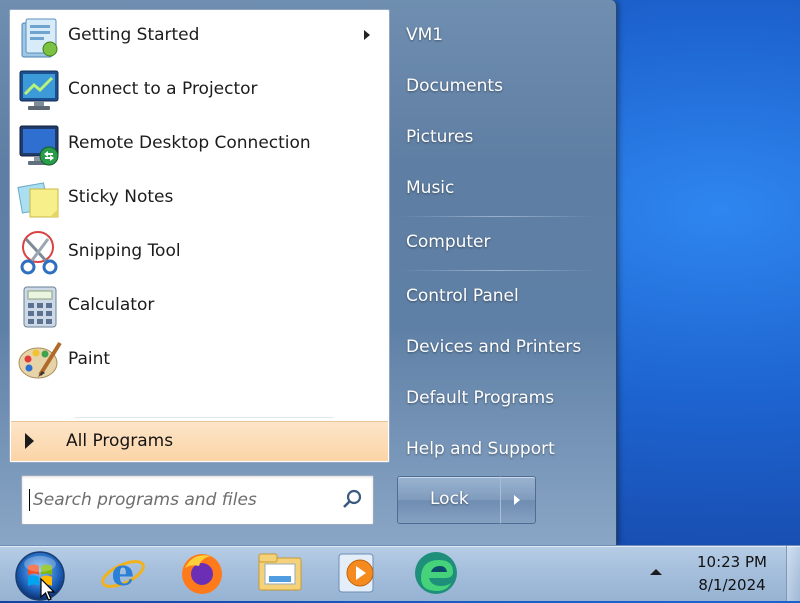  What do you see at coordinates (440, 137) in the screenshot?
I see `right-item-label: Pictures` at bounding box center [440, 137].